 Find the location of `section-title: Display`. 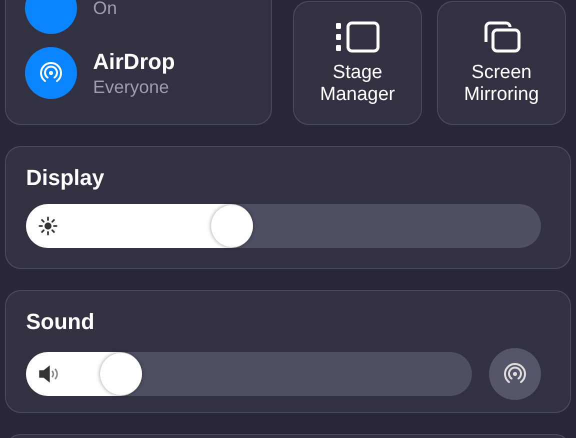

section-title: Display is located at coordinates (66, 178).